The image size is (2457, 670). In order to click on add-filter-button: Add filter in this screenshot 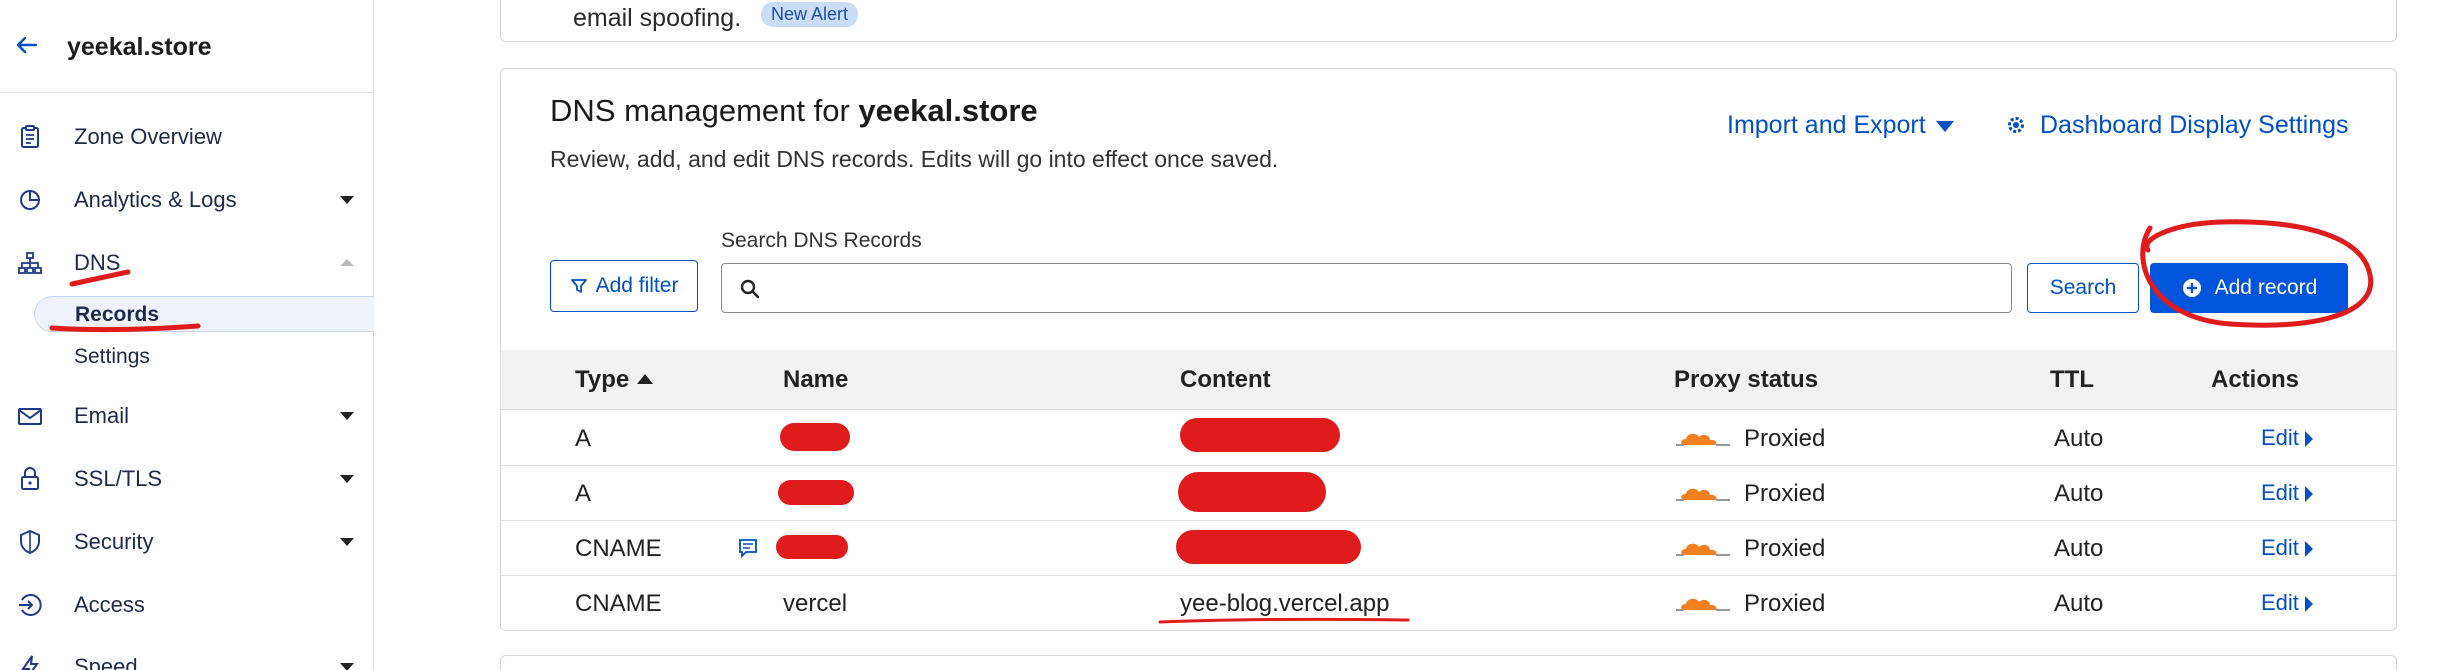, I will do `click(624, 286)`.